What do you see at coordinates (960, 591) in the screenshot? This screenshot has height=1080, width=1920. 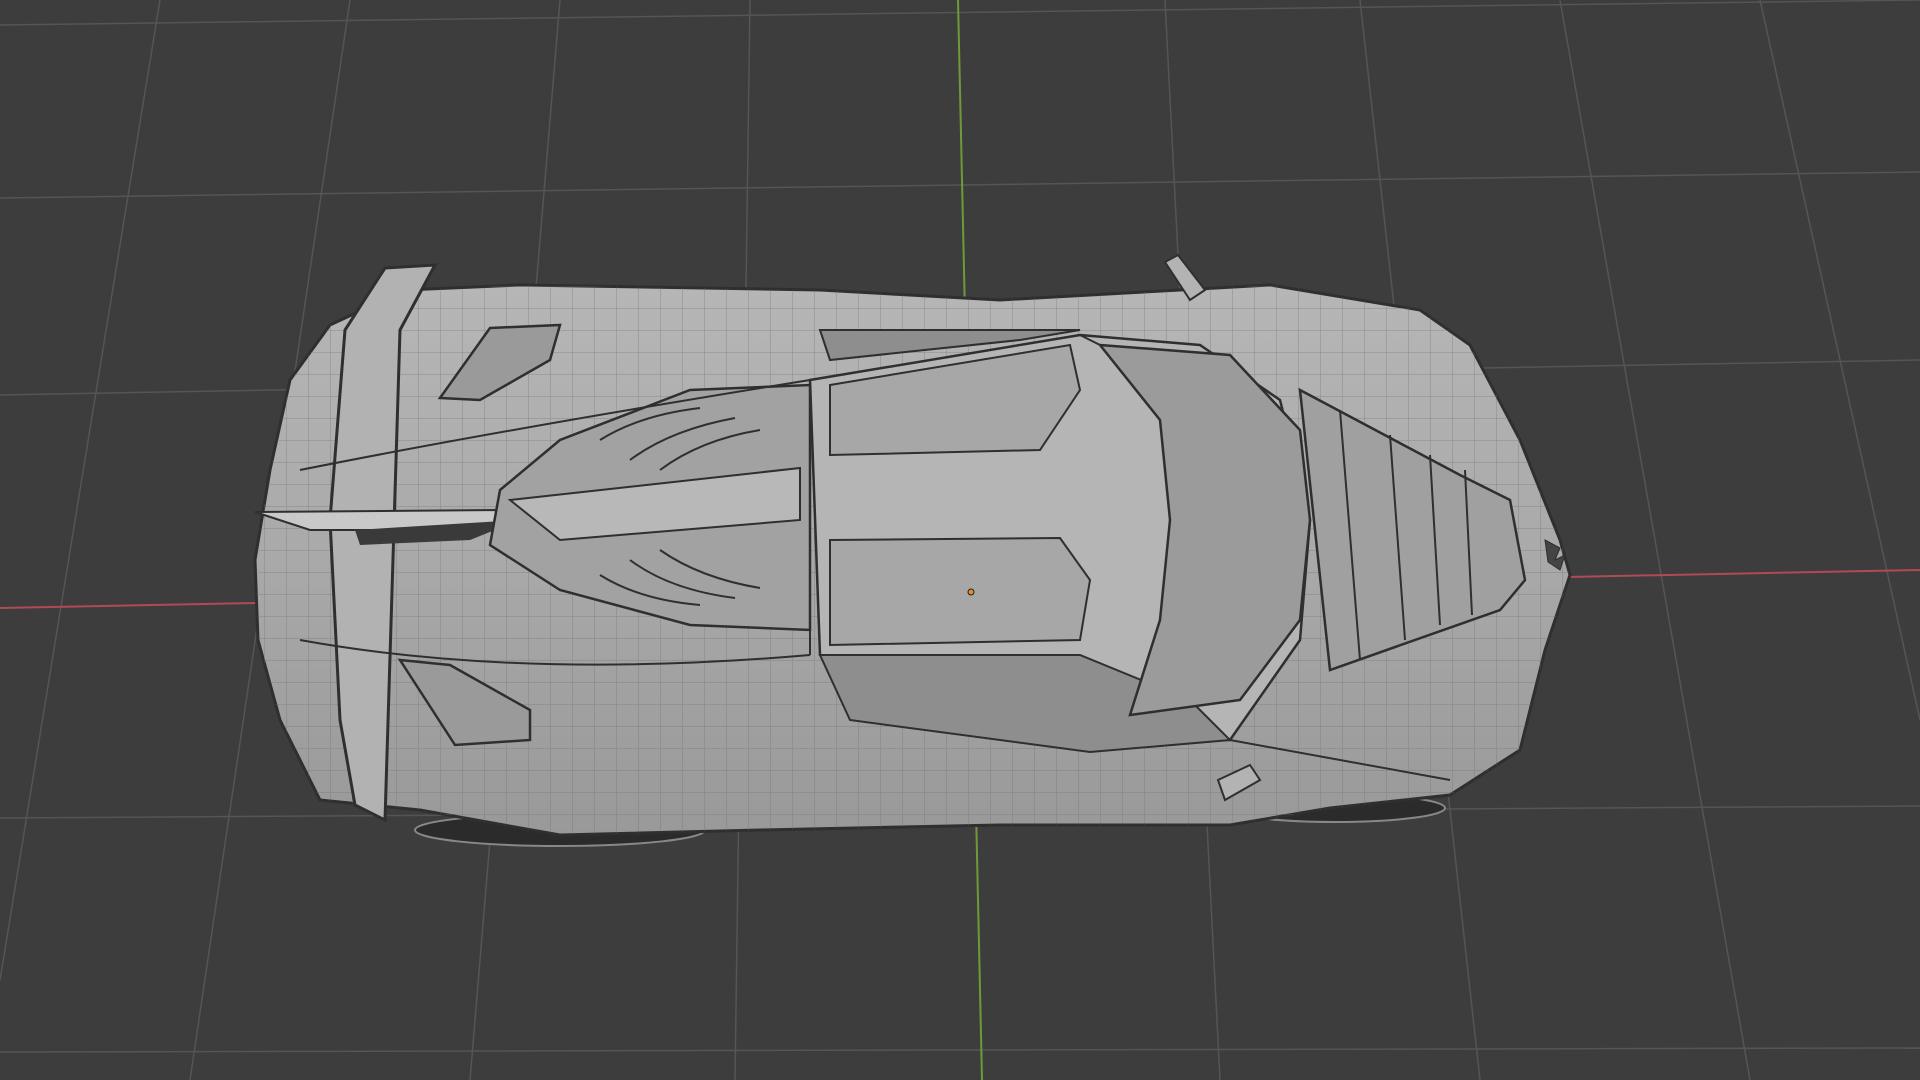 I see `roof-panel-lower` at bounding box center [960, 591].